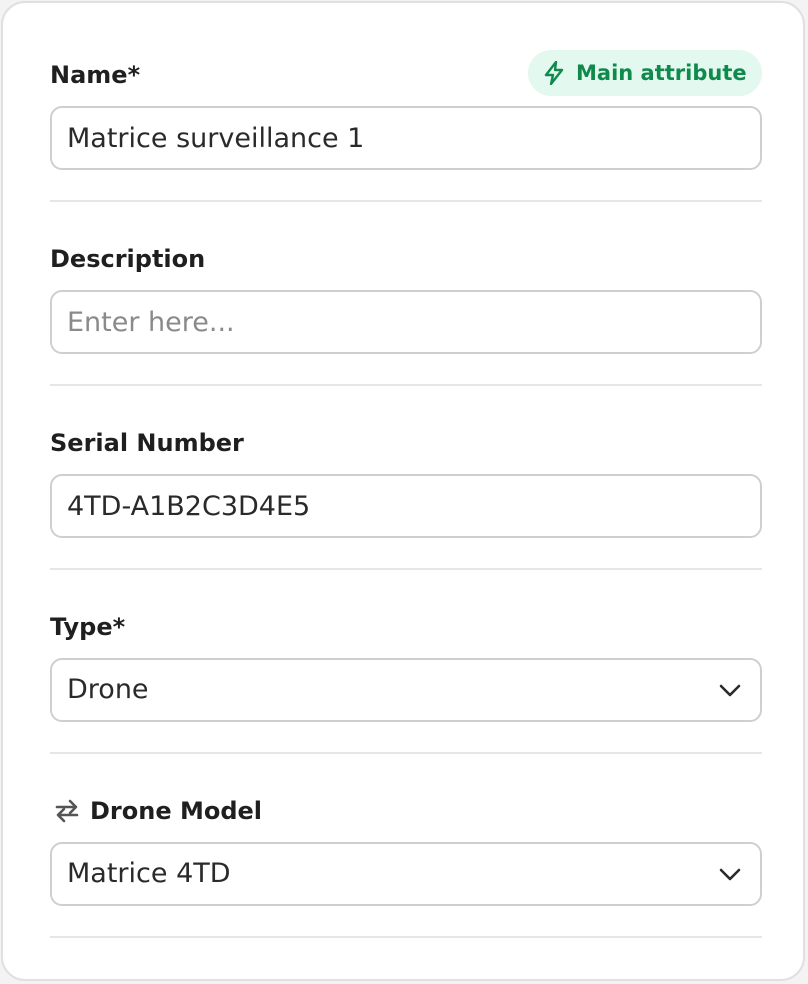 The height and width of the screenshot is (984, 808). Describe the element at coordinates (128, 259) in the screenshot. I see `description-label: Description` at that location.